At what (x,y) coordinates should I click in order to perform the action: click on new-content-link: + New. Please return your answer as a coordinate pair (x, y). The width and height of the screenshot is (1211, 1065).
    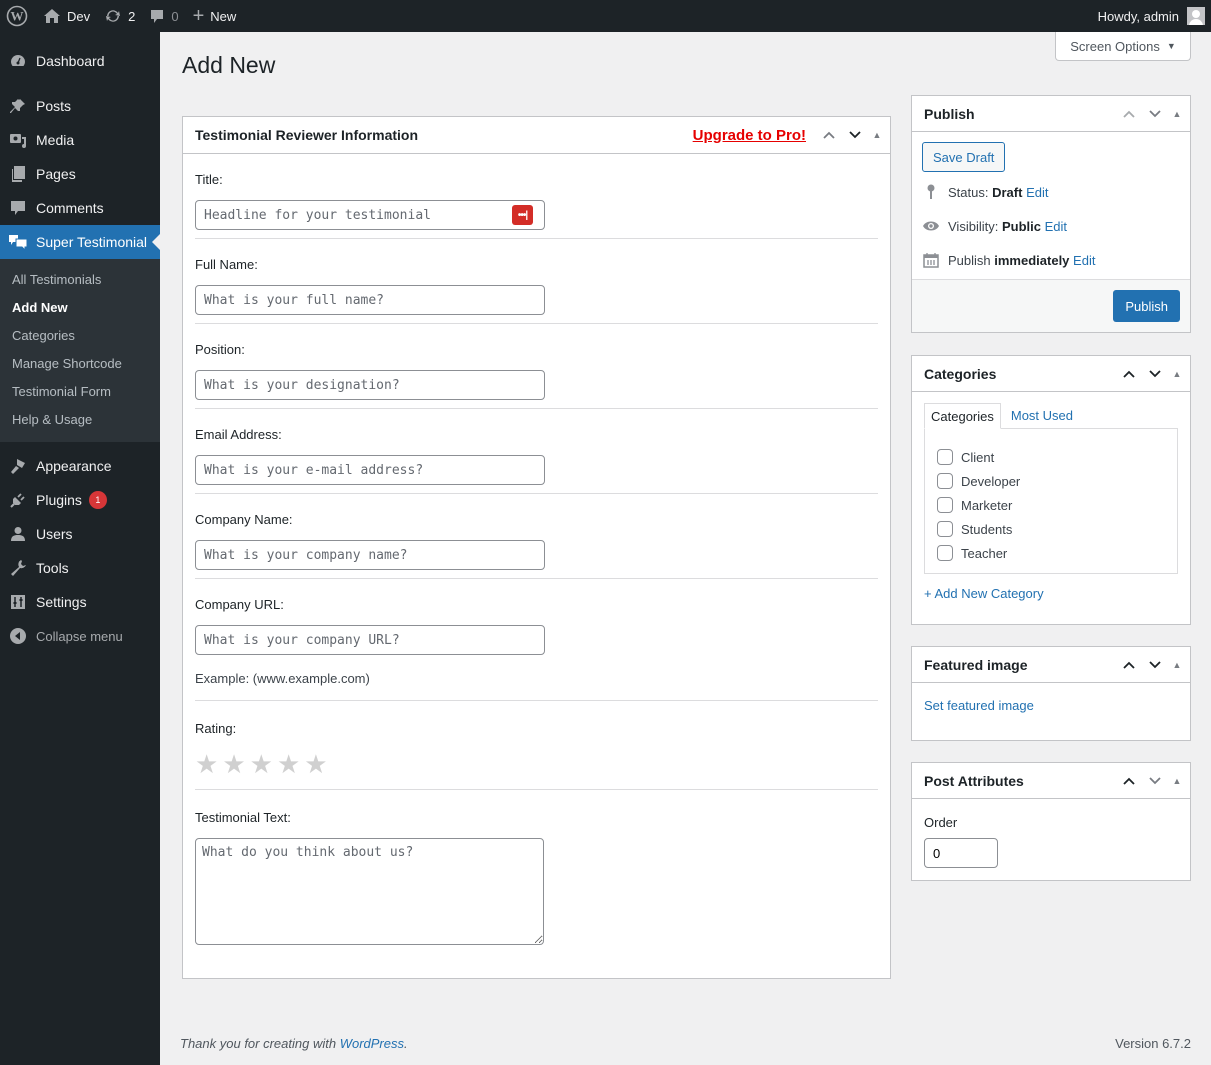
    Looking at the image, I should click on (215, 16).